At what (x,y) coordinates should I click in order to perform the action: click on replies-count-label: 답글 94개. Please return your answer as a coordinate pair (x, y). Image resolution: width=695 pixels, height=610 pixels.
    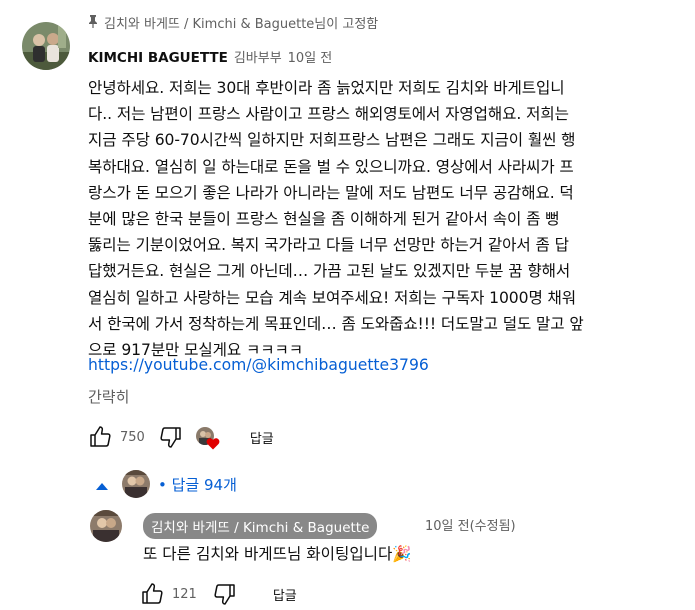
    Looking at the image, I should click on (204, 484).